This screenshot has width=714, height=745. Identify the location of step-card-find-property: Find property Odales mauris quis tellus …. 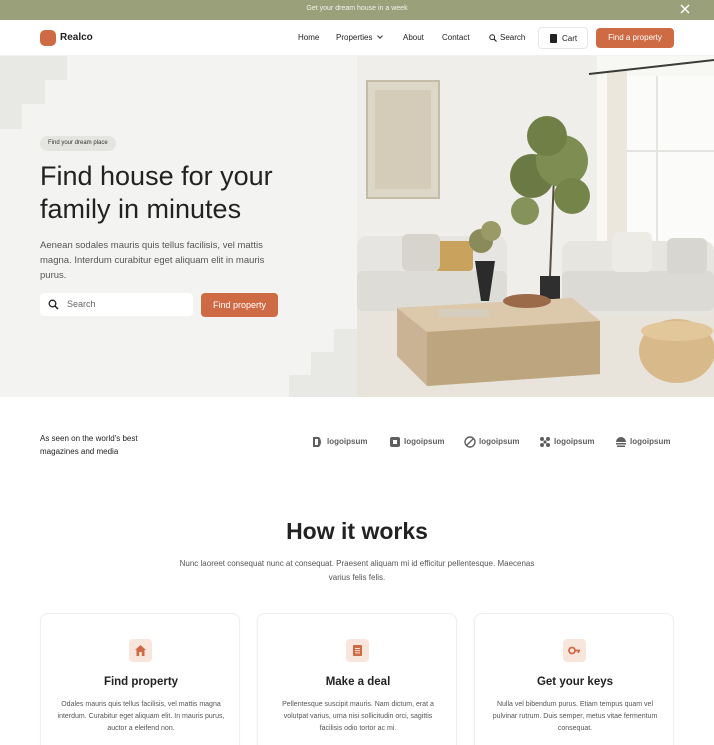
(140, 679).